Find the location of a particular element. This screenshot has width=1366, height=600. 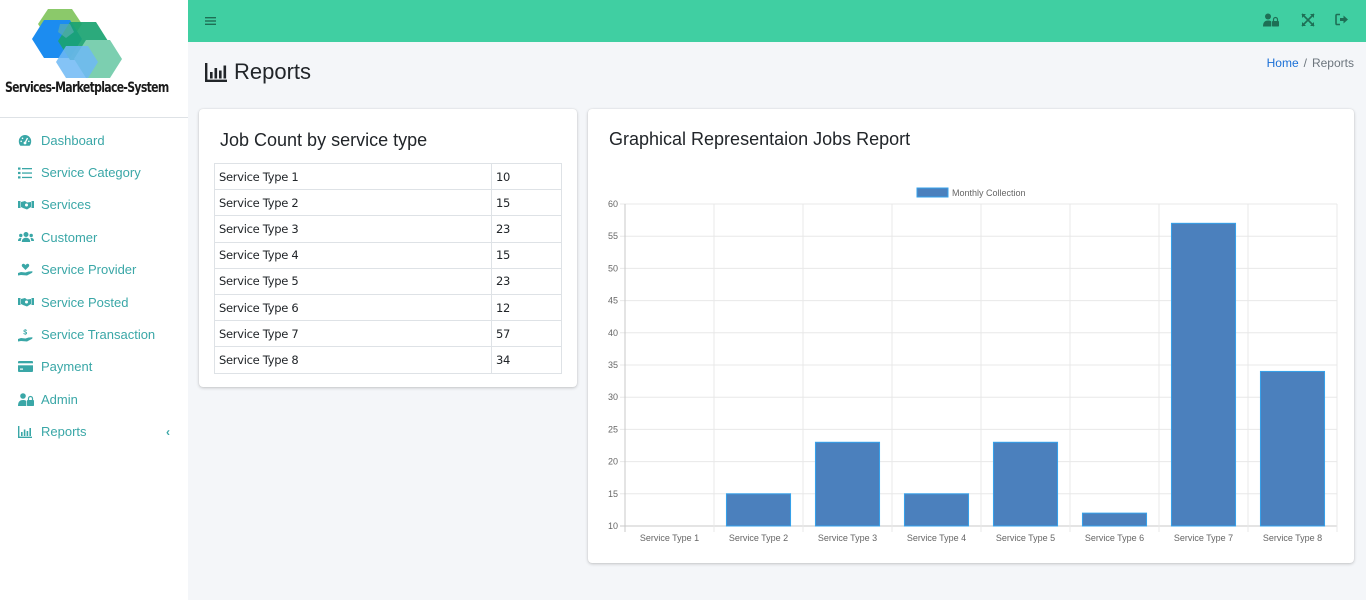

sign-out-icon is located at coordinates (1343, 21).